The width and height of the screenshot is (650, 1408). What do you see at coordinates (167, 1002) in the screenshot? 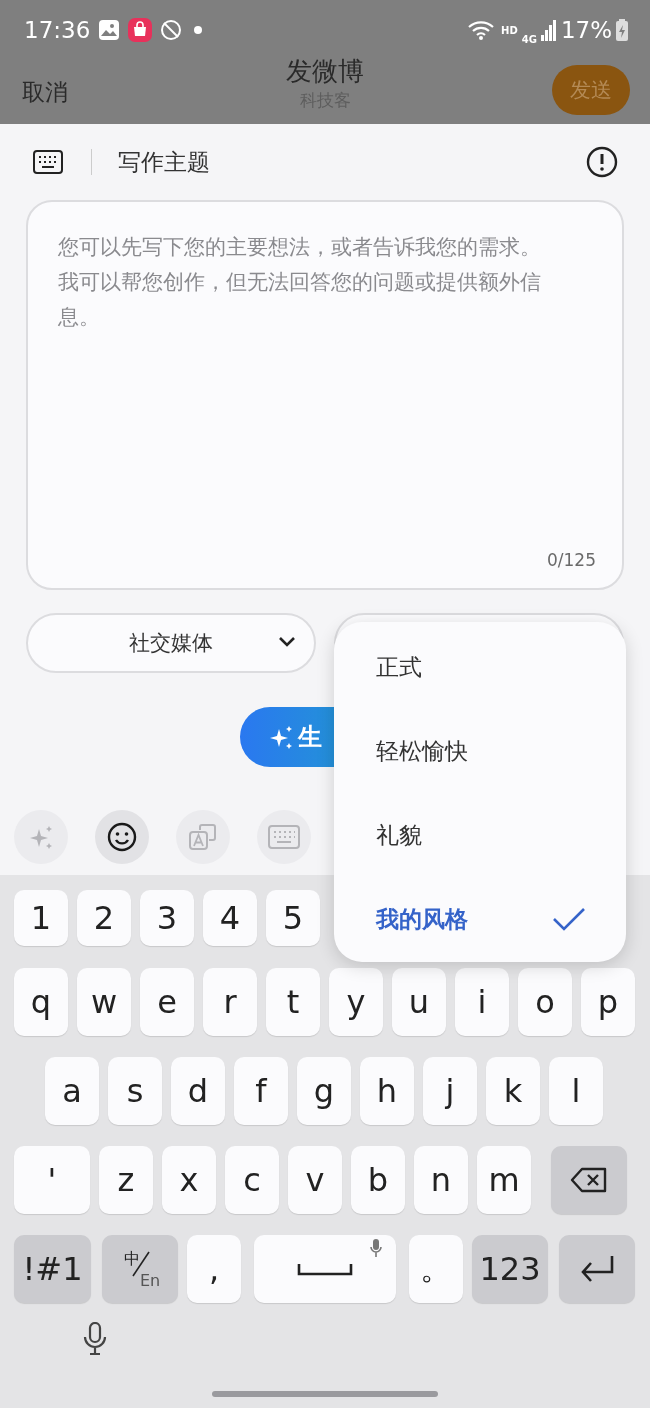
I see `keyboard-key: e` at bounding box center [167, 1002].